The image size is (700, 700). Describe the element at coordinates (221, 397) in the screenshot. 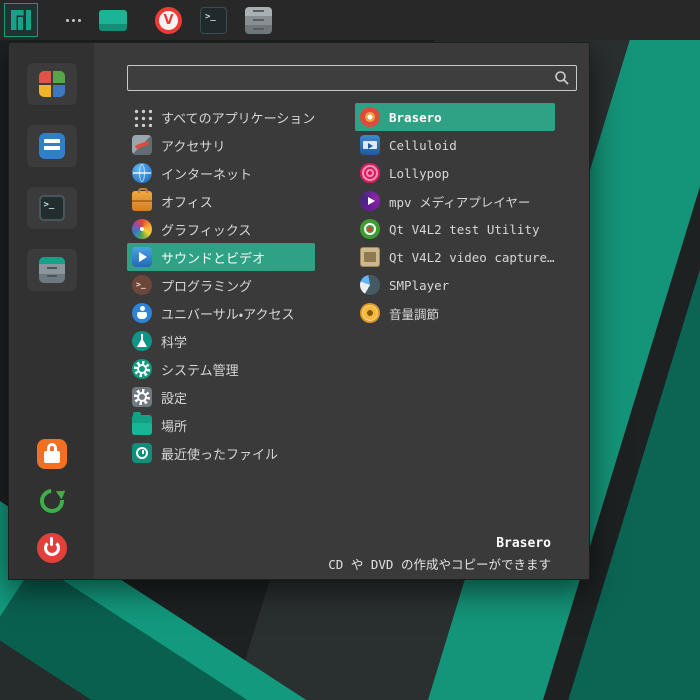

I see `category-settings: 設定` at that location.